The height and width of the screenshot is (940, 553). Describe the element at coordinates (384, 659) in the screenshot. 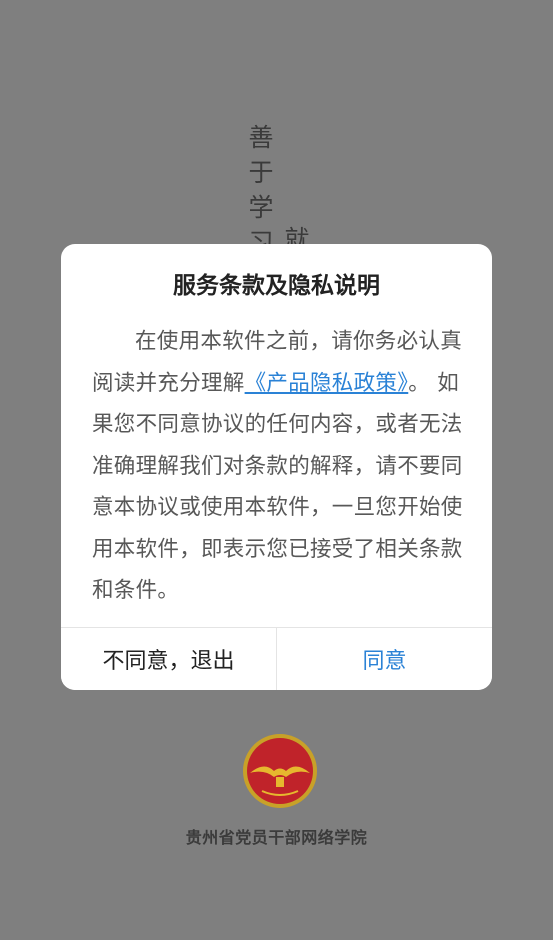

I see `agree-button: 同意` at that location.